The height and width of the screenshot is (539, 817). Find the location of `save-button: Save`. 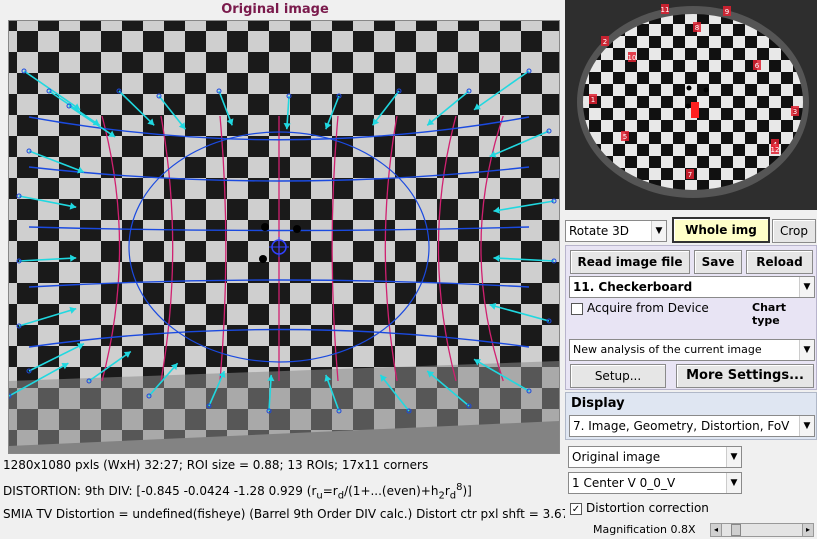

save-button: Save is located at coordinates (718, 262).